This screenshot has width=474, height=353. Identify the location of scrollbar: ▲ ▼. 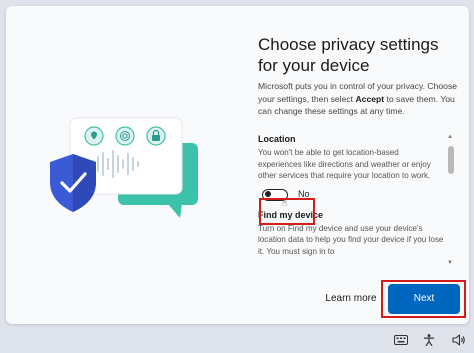
(451, 200).